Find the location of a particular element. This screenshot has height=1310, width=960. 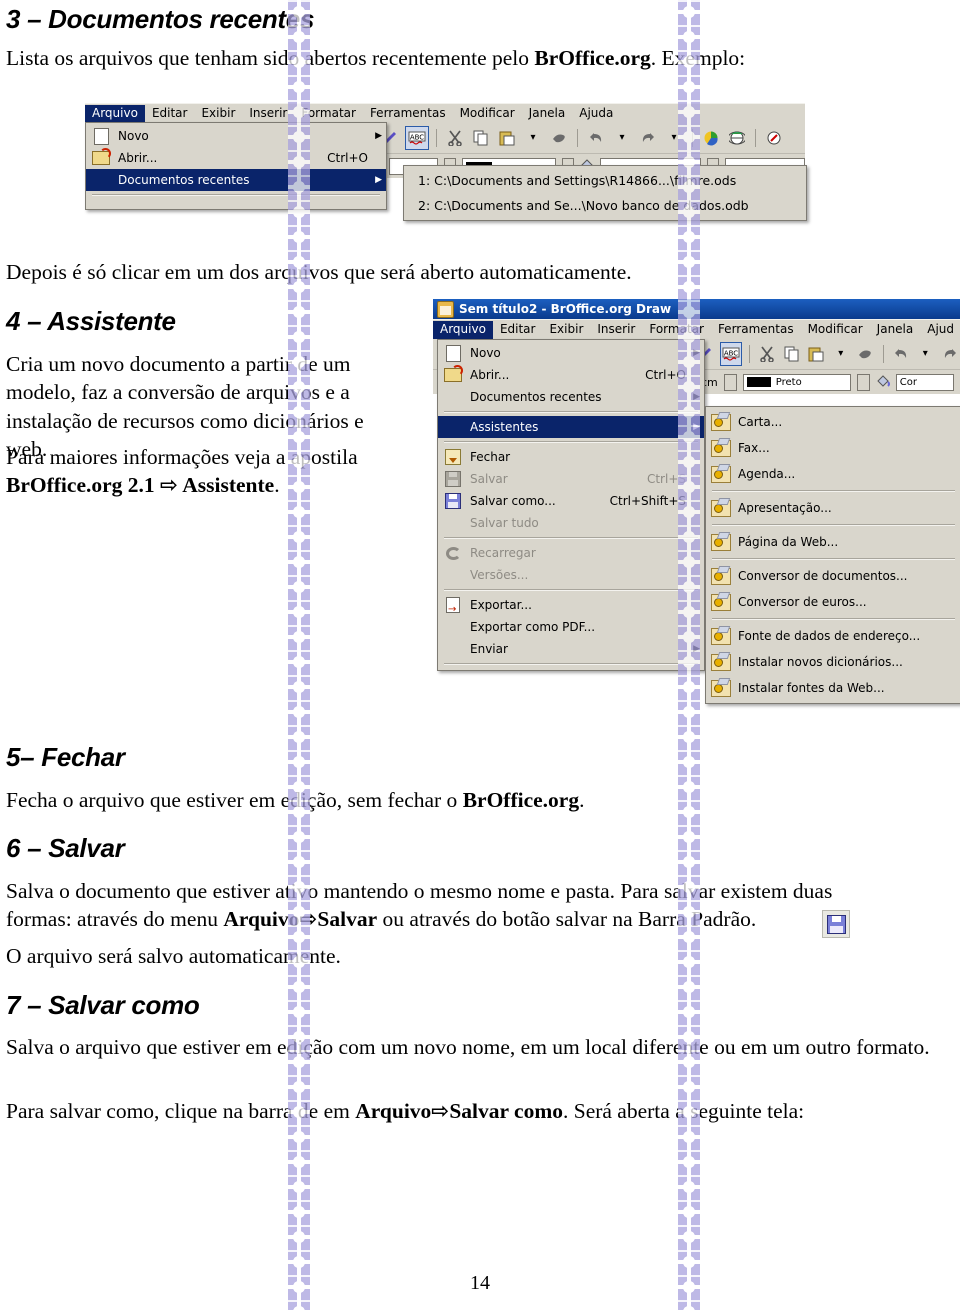

redo-dropdown-icon: ▾ is located at coordinates (674, 138).